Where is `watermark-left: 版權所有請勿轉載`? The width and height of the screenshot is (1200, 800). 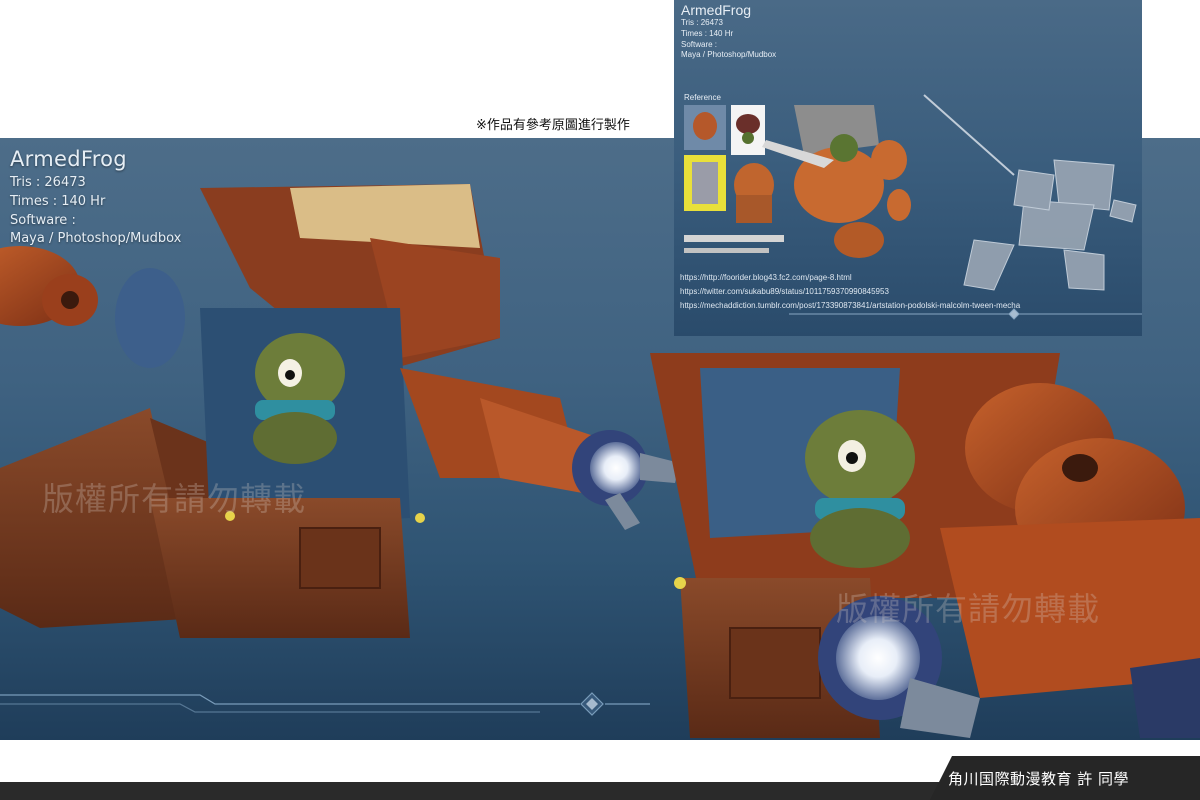 watermark-left: 版權所有請勿轉載 is located at coordinates (174, 499).